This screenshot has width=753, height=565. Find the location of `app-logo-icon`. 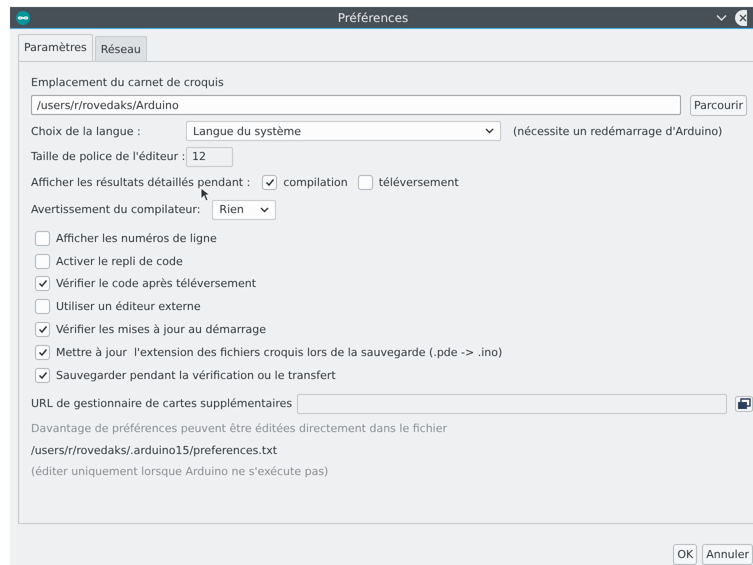

app-logo-icon is located at coordinates (23, 17).